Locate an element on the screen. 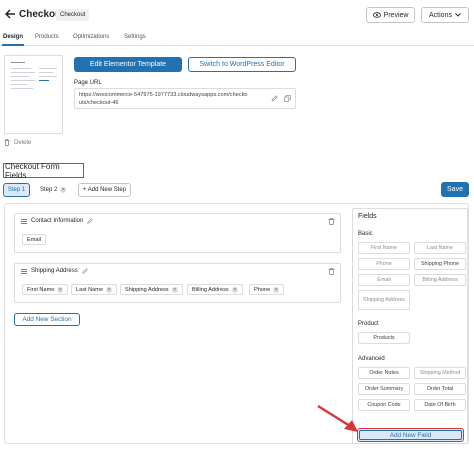 The image size is (474, 456). field-option-order-summary: Order Summary is located at coordinates (384, 389).